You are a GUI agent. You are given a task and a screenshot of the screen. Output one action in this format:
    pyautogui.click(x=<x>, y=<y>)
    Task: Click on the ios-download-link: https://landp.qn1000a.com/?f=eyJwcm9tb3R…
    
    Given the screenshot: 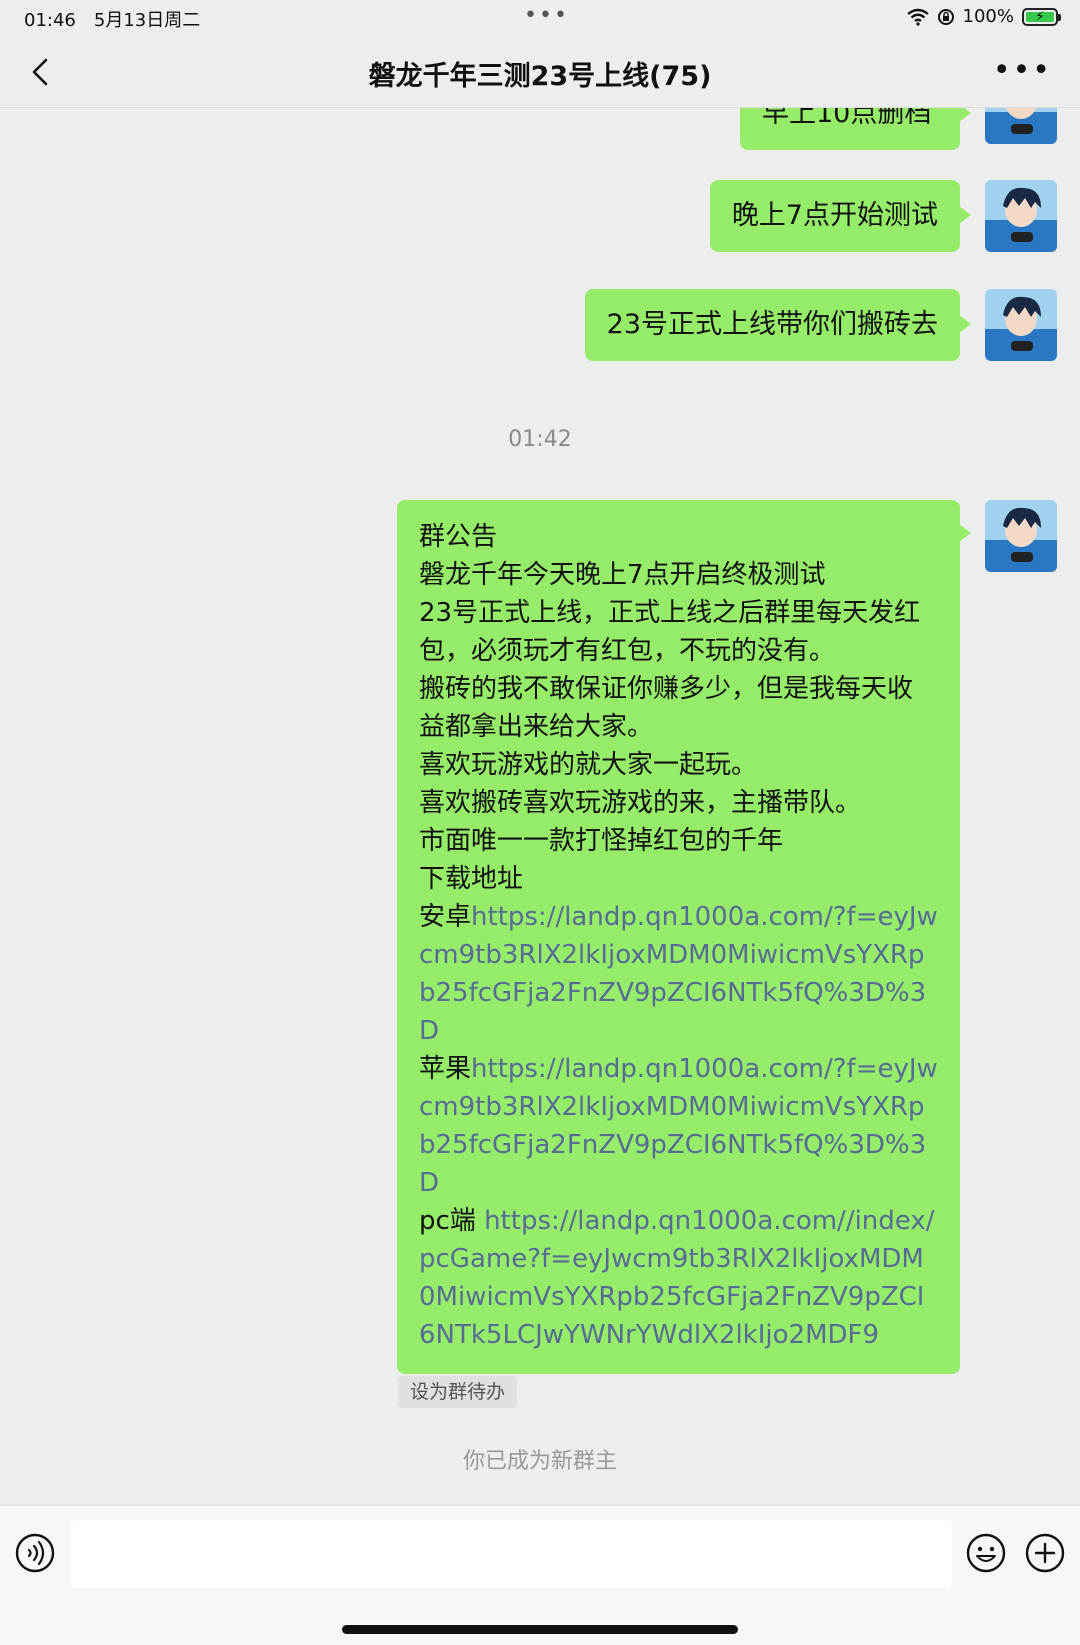 What is the action you would take?
    pyautogui.click(x=678, y=1126)
    